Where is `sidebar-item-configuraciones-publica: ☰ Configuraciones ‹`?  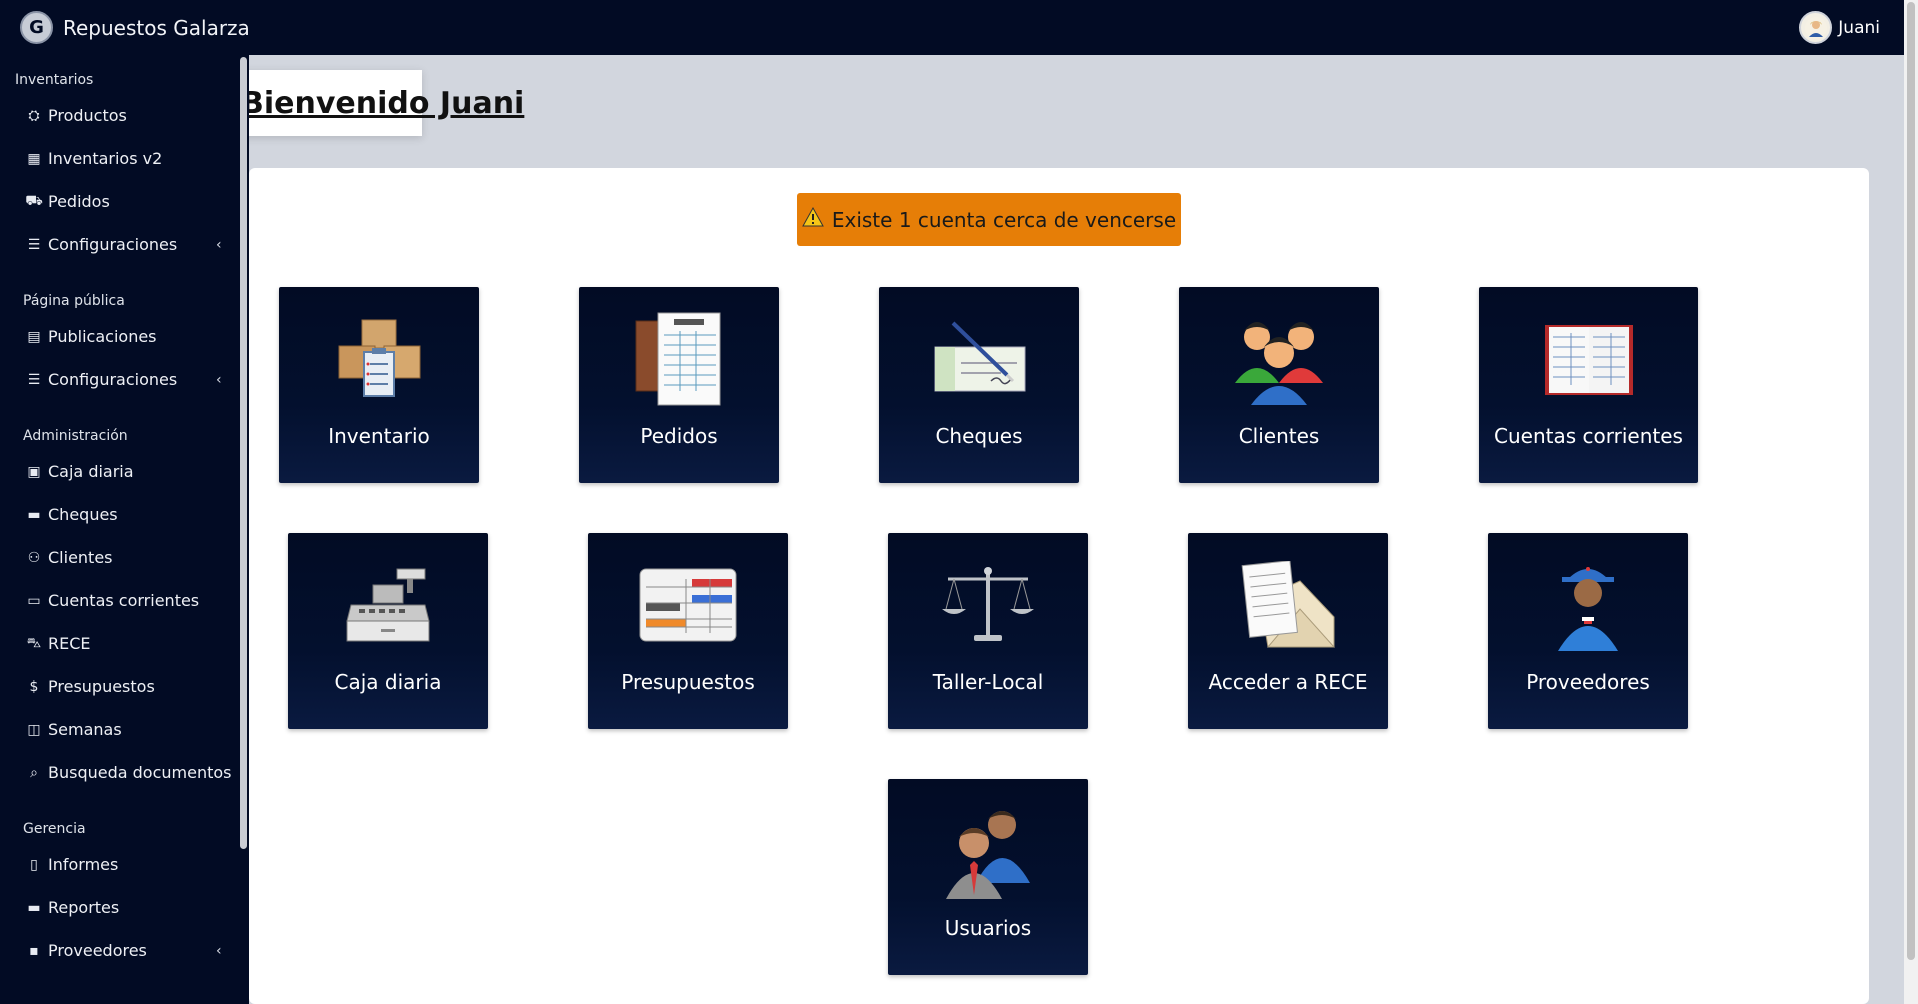
sidebar-item-configuraciones-publica: ☰ Configuraciones ‹ is located at coordinates (124, 379).